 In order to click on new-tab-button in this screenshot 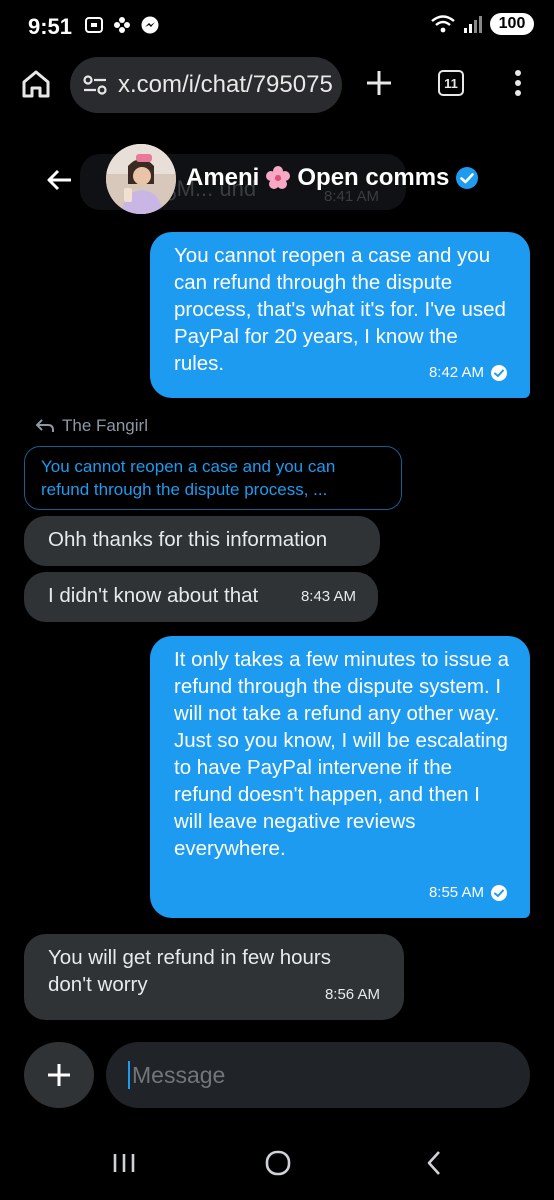, I will do `click(379, 83)`.